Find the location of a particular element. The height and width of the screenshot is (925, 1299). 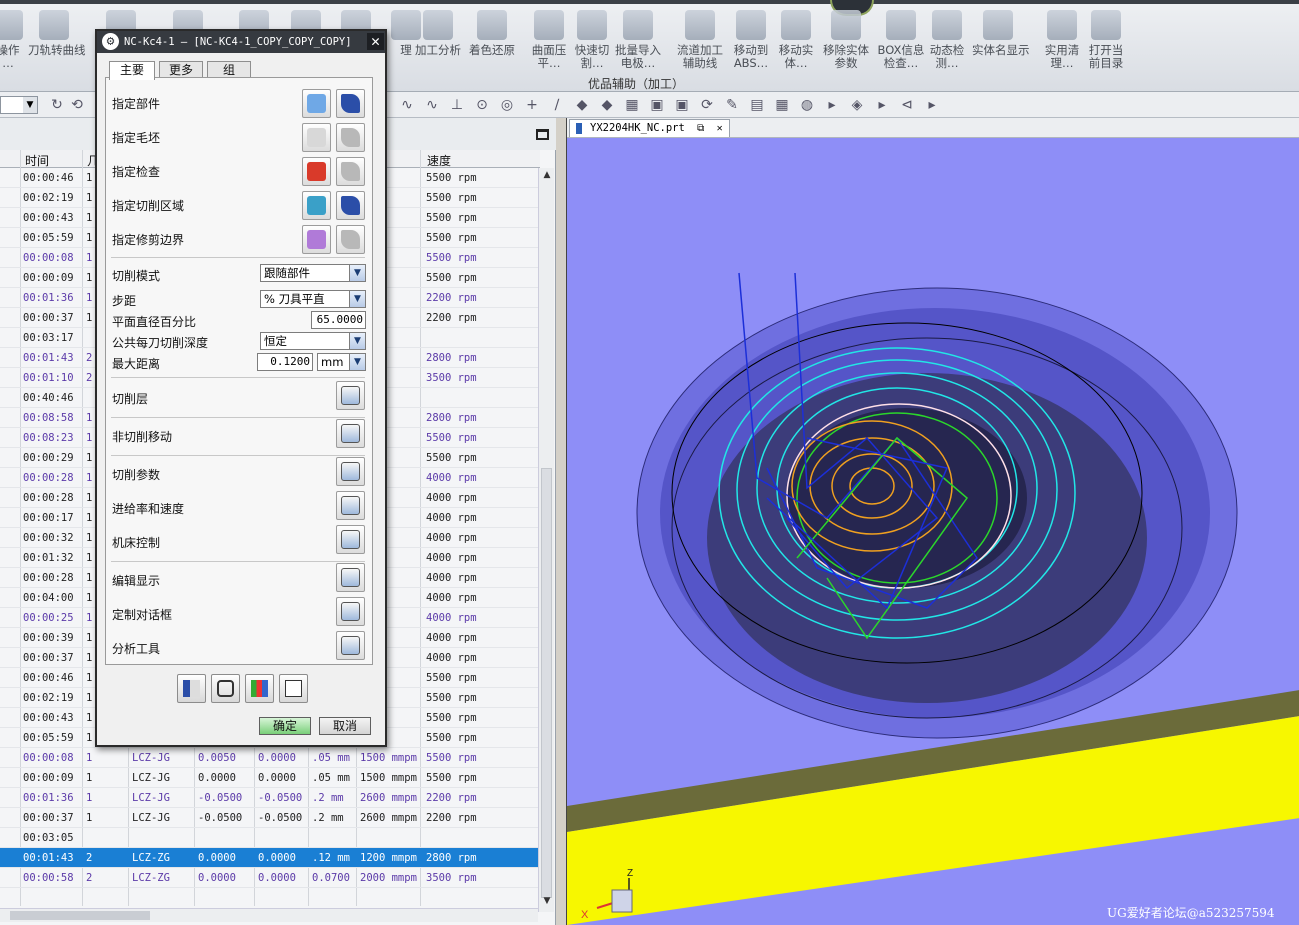

toolbar-tool-icon: ✎ is located at coordinates (732, 105).